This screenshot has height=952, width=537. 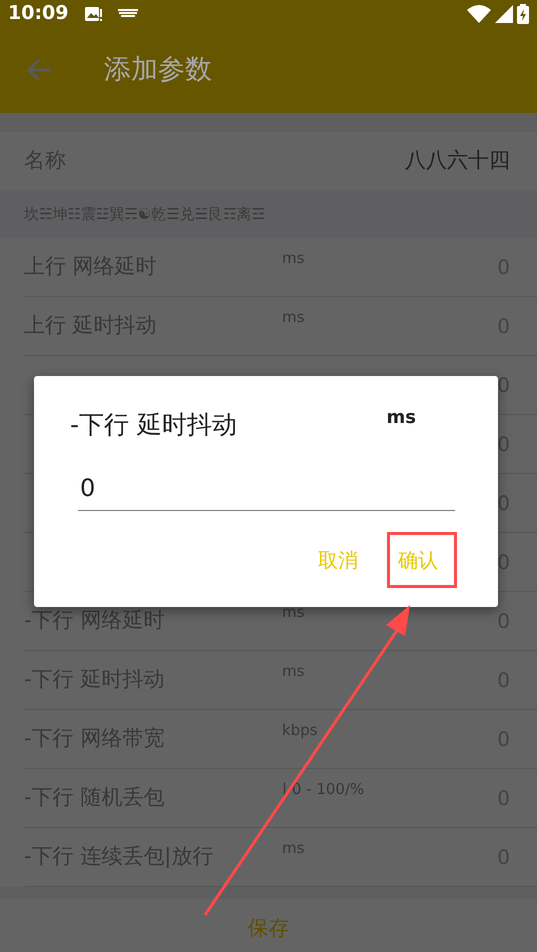 I want to click on battery-icon, so click(x=523, y=14).